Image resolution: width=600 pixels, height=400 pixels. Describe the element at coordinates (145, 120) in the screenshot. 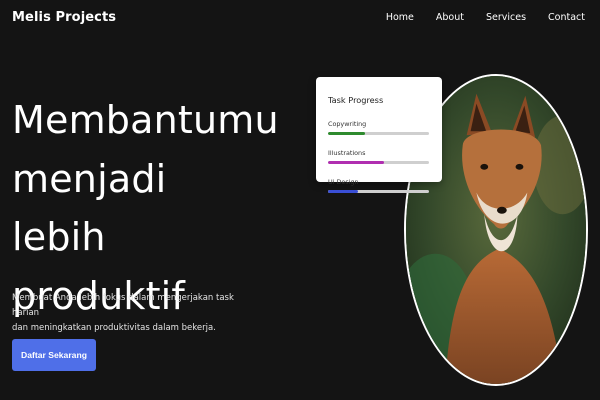

I see `hero-title-line: Membantumu` at that location.